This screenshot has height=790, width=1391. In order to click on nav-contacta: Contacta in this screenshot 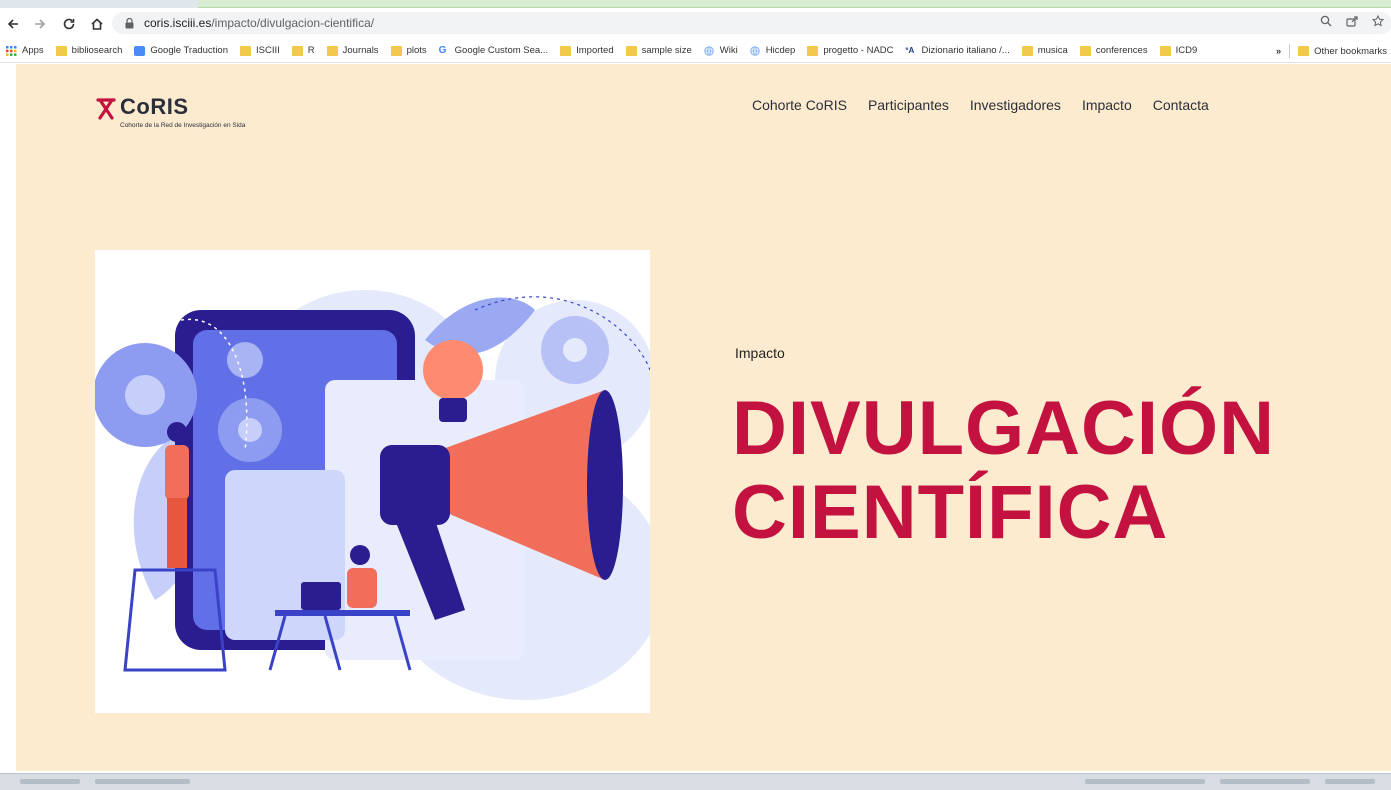, I will do `click(1181, 105)`.